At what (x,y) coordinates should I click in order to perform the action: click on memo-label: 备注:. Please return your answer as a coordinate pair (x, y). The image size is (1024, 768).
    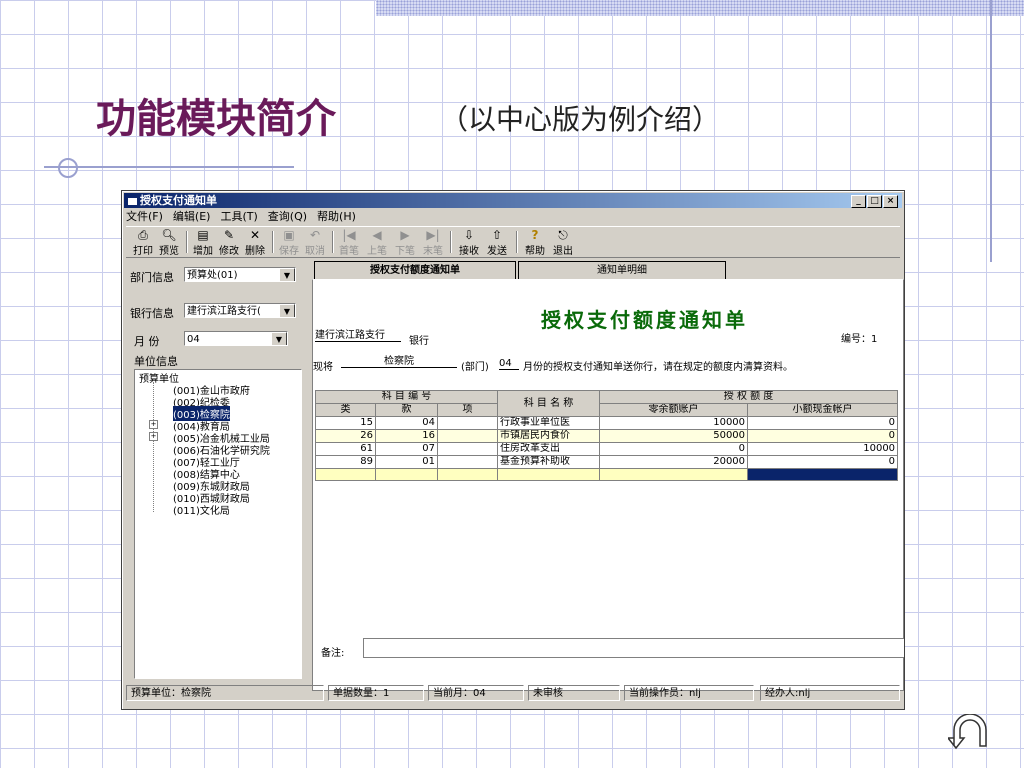
    Looking at the image, I should click on (333, 653).